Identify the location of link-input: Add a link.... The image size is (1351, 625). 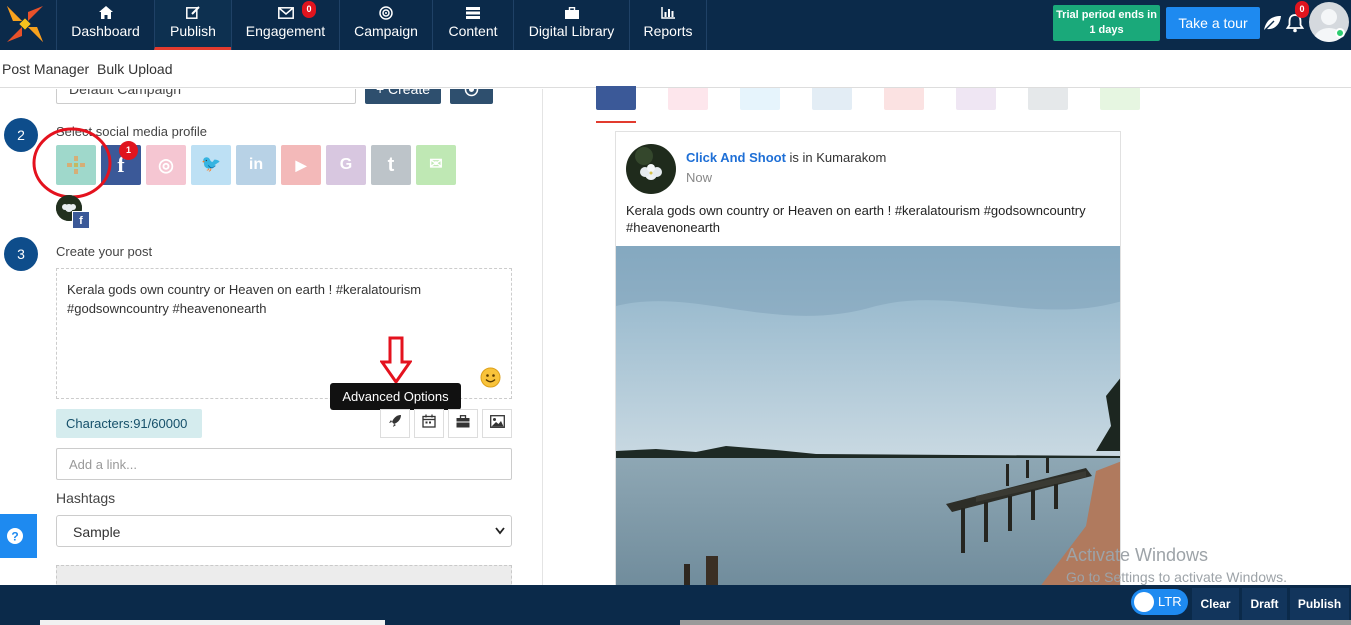
(284, 464).